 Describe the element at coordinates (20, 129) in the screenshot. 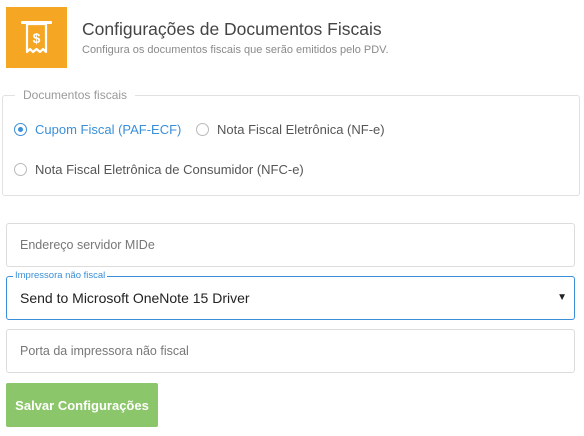

I see `radio-button-checked` at that location.